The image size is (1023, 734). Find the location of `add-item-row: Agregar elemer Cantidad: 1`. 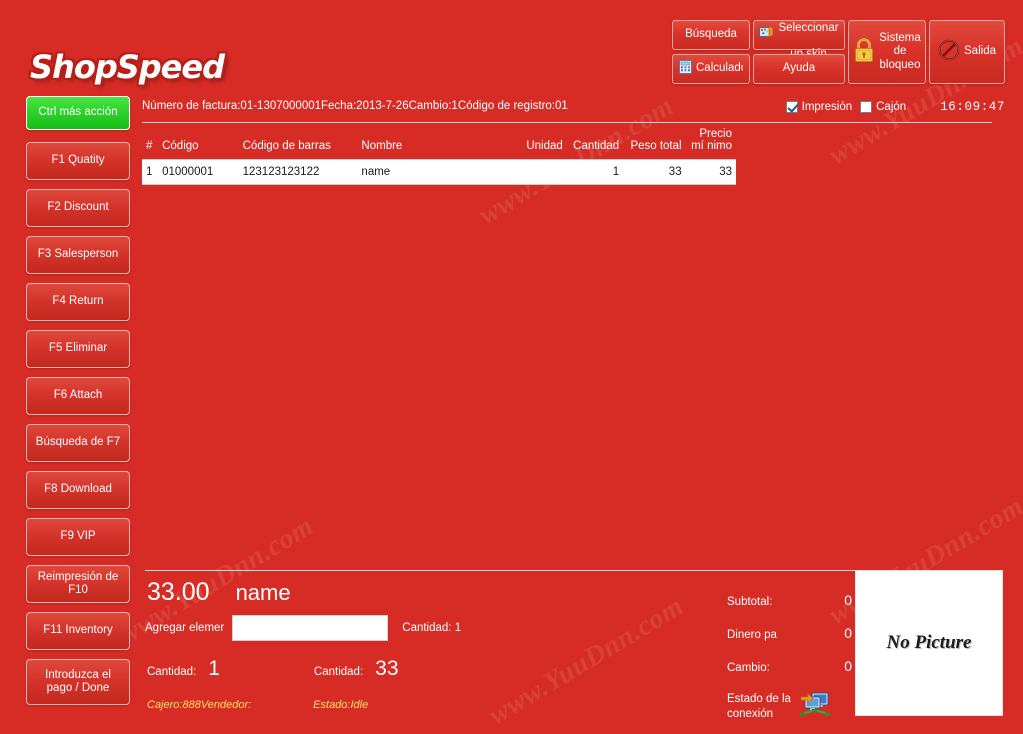

add-item-row: Agregar elemer Cantidad: 1 is located at coordinates (425, 628).